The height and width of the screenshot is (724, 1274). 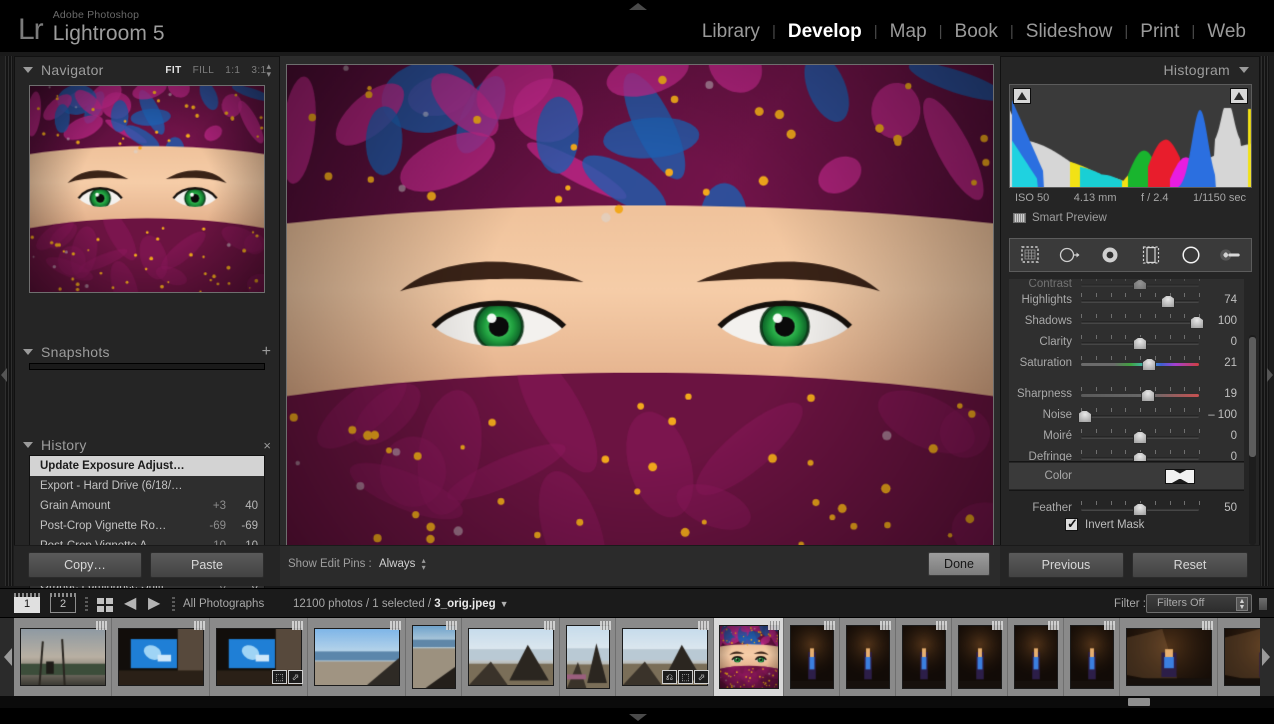 I want to click on history-item: Post-Crop Vignette Ro… -69 -69, so click(x=147, y=526).